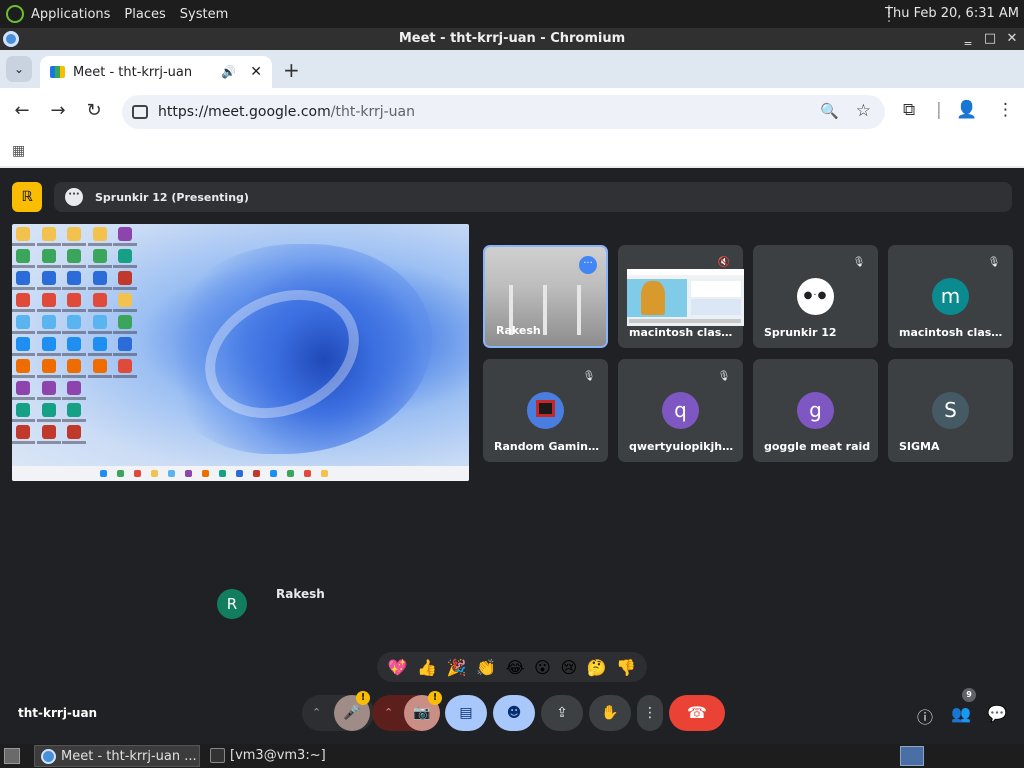 The height and width of the screenshot is (768, 1024). I want to click on tile-options-icon: ···, so click(588, 265).